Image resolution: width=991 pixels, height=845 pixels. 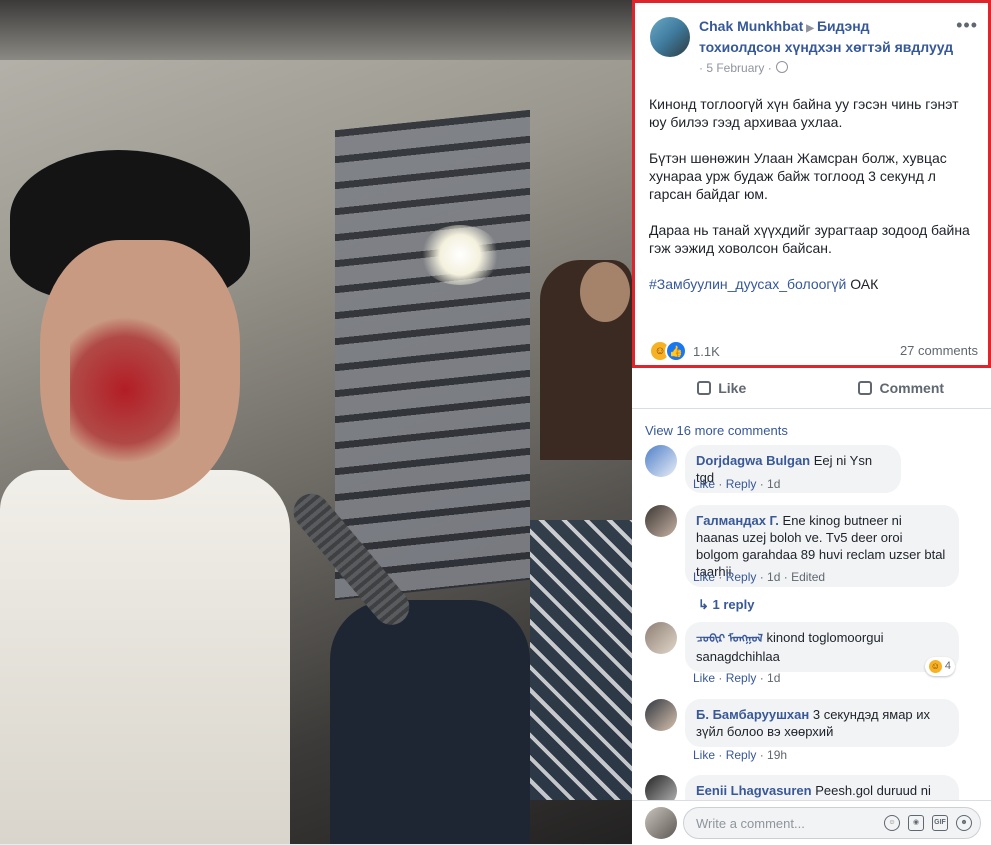 I want to click on post-tags: #Замбуулин_дуусах_болоогүй ОАК, so click(x=814, y=284).